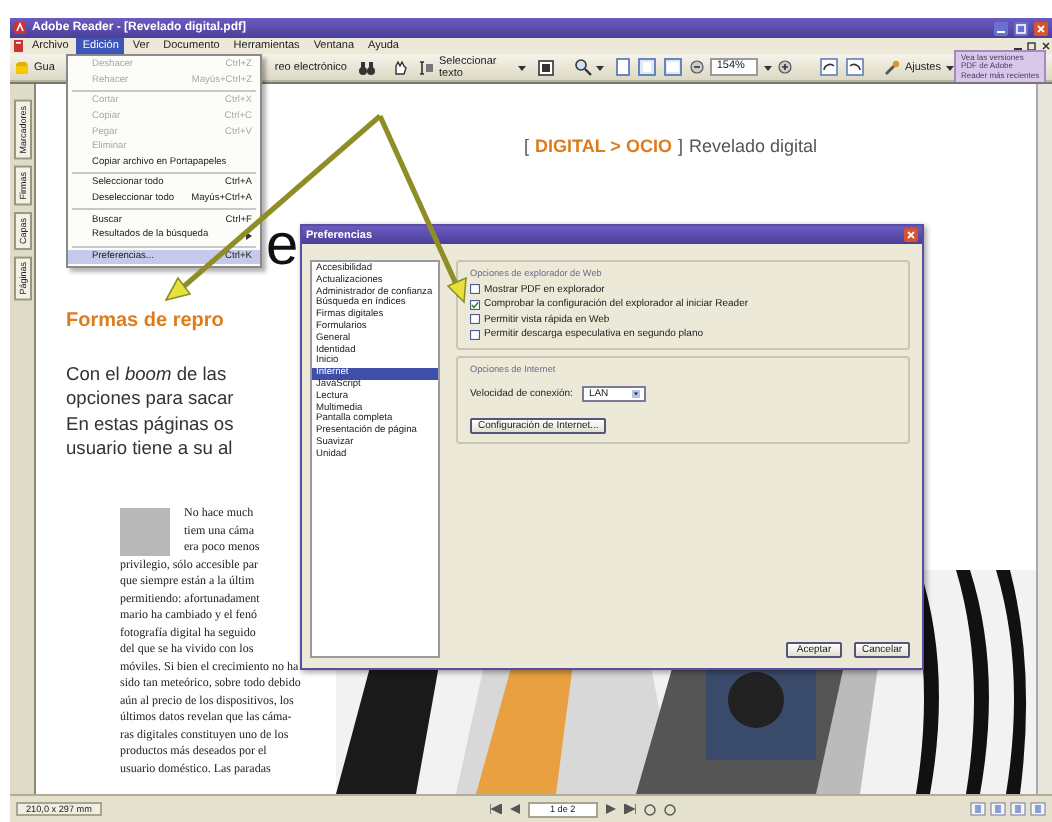 Image resolution: width=1052 pixels, height=822 pixels. What do you see at coordinates (145, 321) in the screenshot?
I see `article-heading: Formas de repro` at bounding box center [145, 321].